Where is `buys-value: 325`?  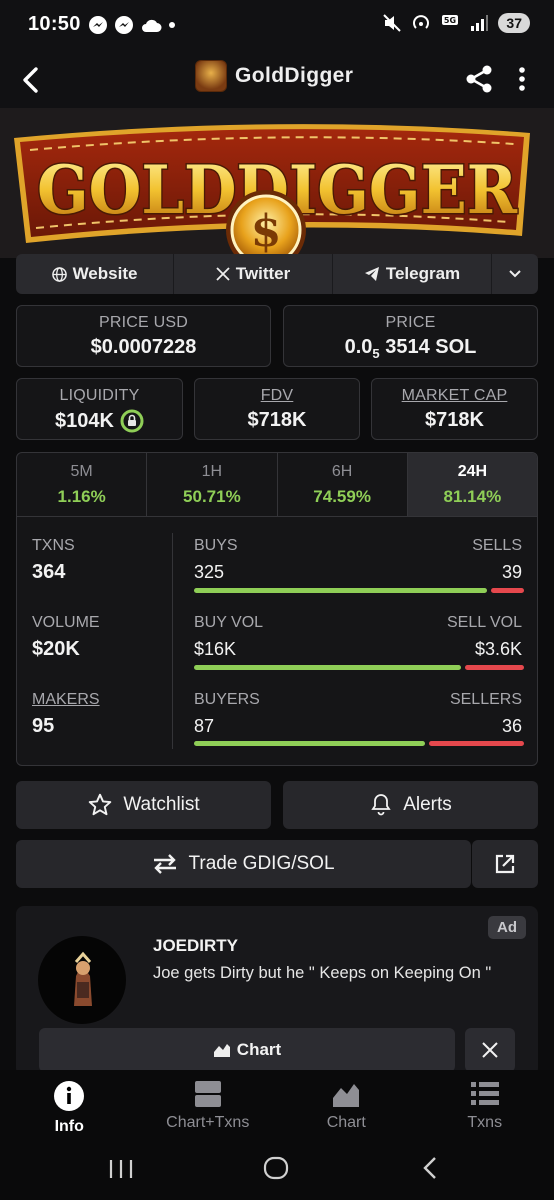
buys-value: 325 is located at coordinates (209, 572).